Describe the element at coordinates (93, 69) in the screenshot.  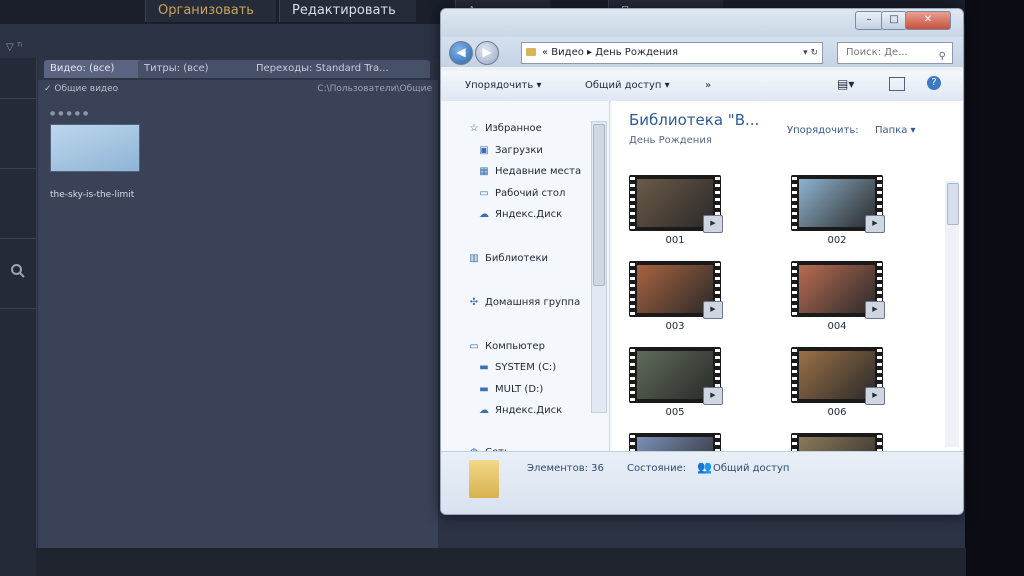
I see `tab-video: Видео: (все)` at that location.